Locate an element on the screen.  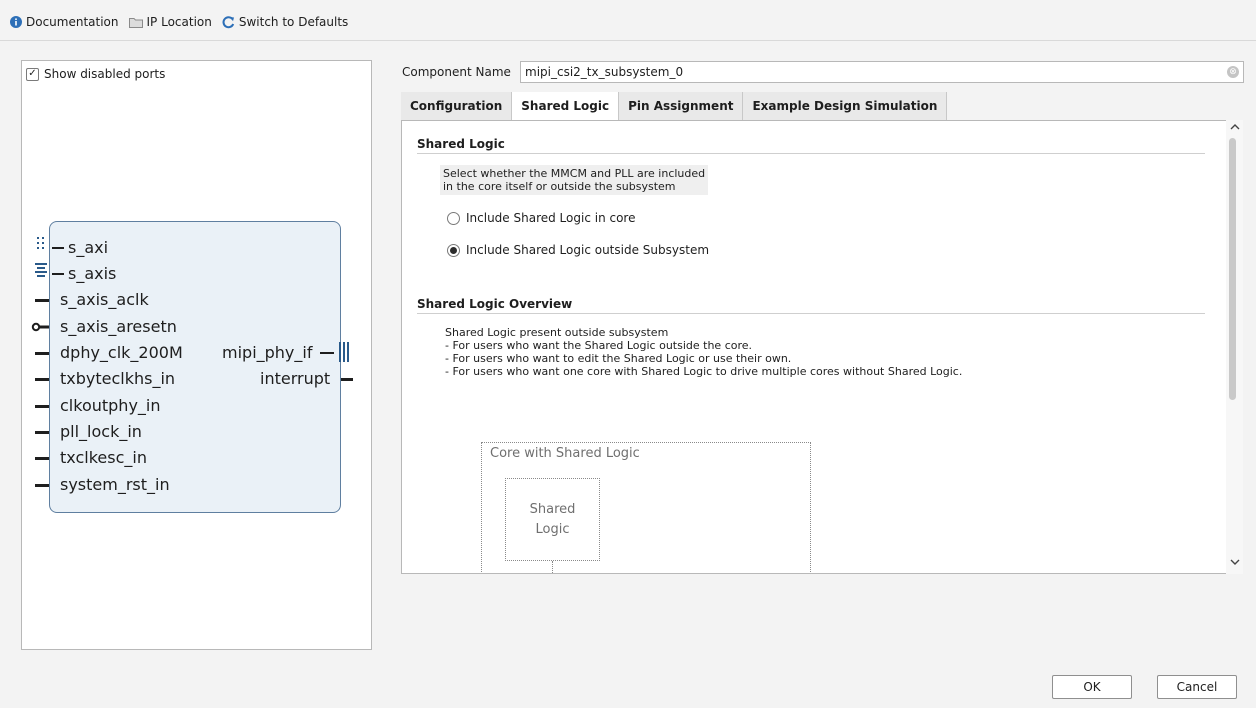
diagram-connector is located at coordinates (552, 567).